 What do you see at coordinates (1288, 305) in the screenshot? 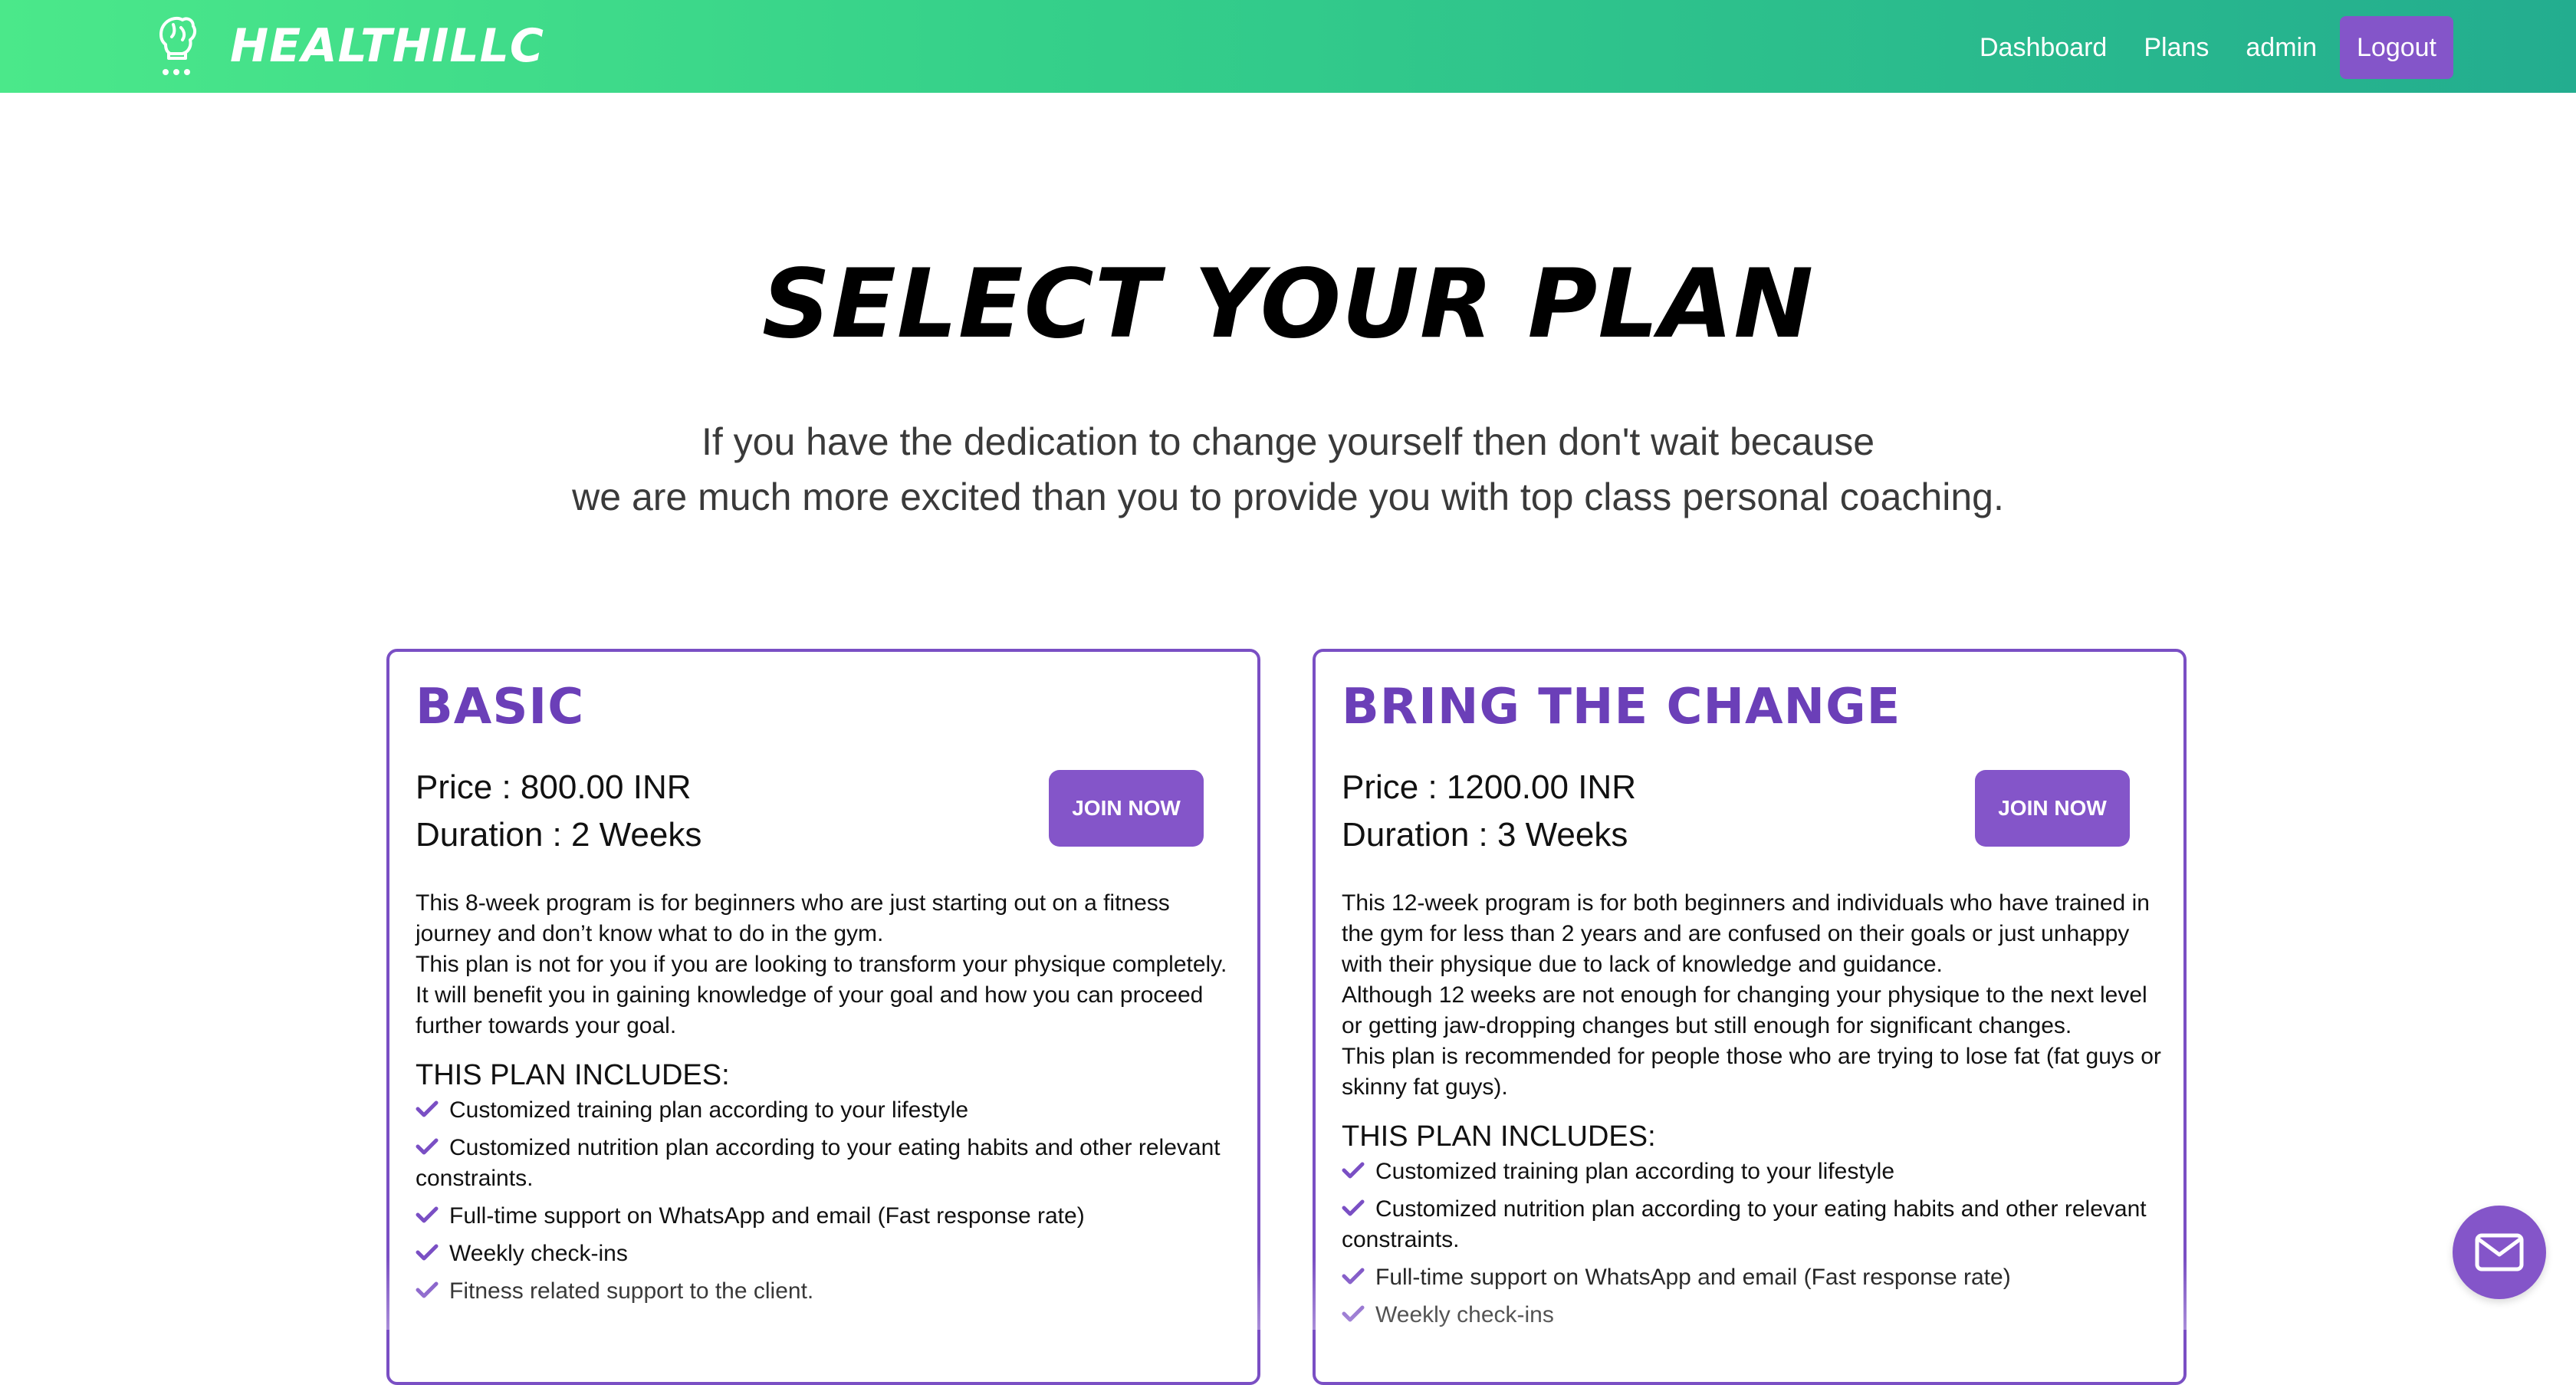
I see `page-title: SELECT YOUR PLAN` at bounding box center [1288, 305].